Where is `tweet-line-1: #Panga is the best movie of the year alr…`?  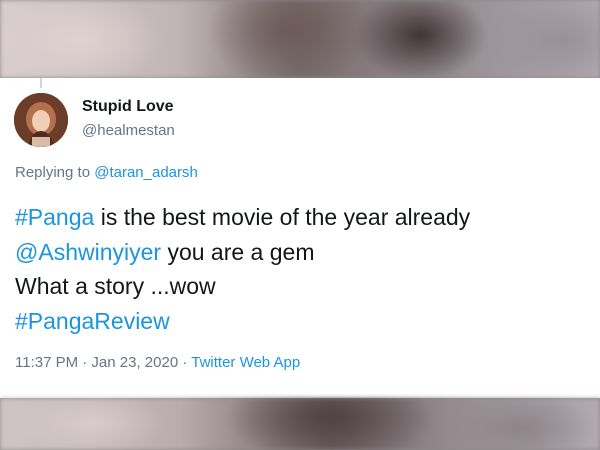 tweet-line-1: #Panga is the best movie of the year alr… is located at coordinates (242, 217).